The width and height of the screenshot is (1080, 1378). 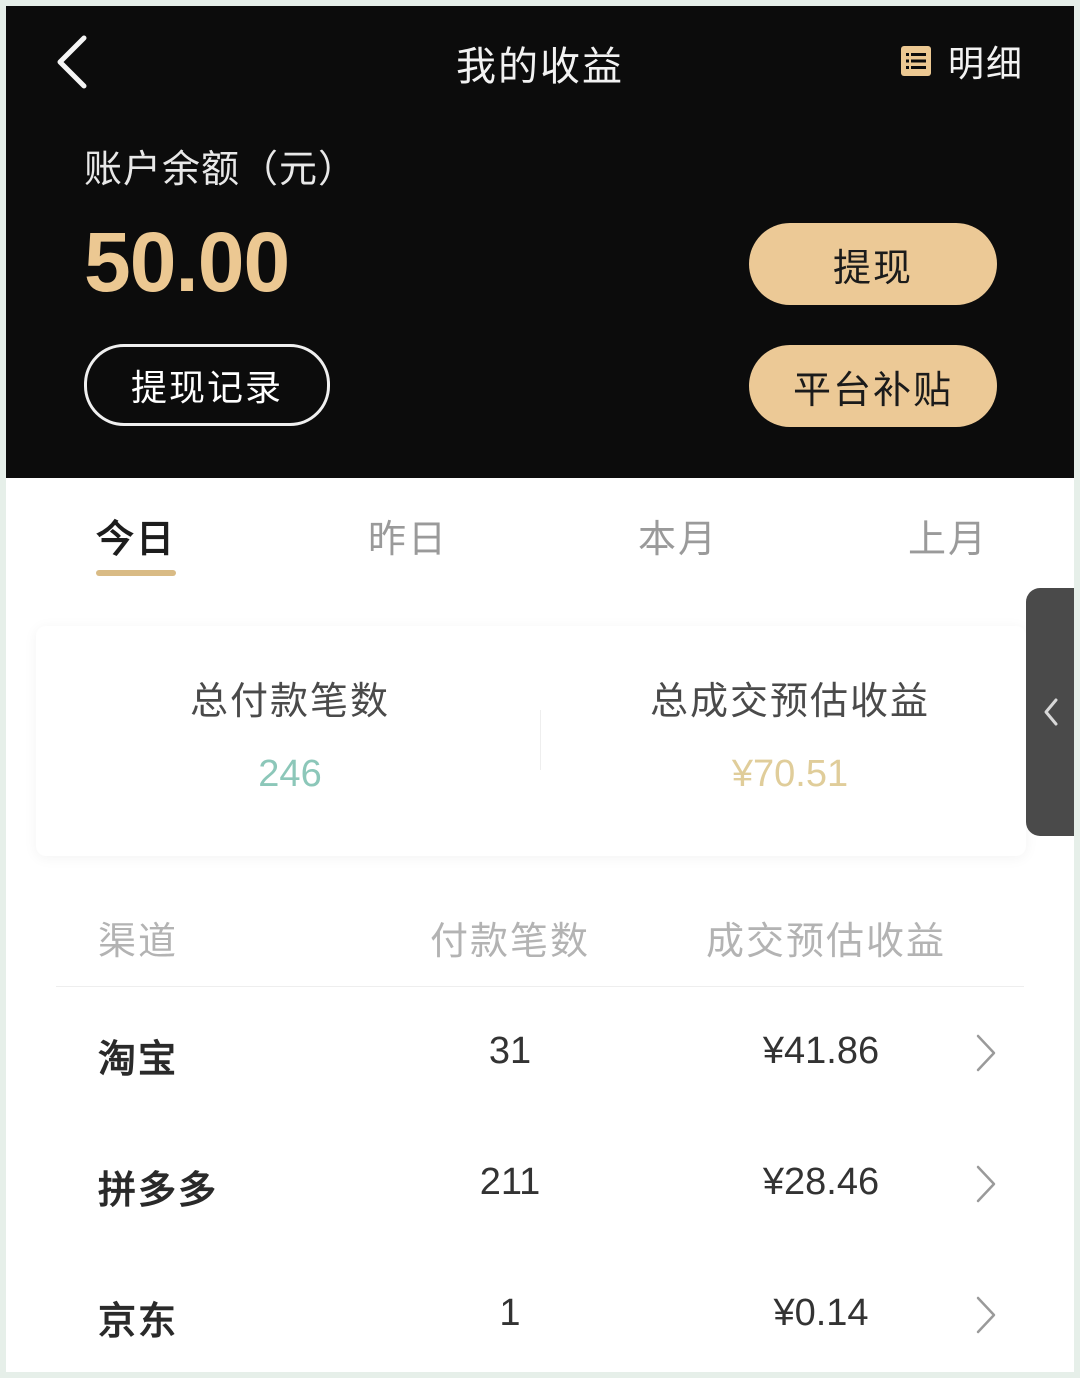 I want to click on table-row: 京东 1 ¥0.14, so click(x=540, y=1311).